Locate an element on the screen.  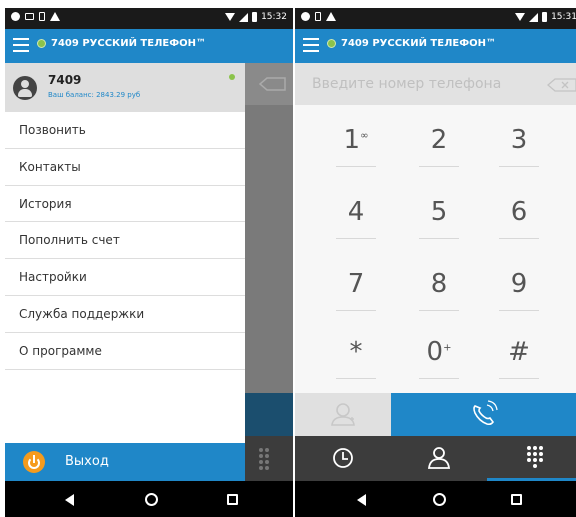
tab-history is located at coordinates (343, 458).